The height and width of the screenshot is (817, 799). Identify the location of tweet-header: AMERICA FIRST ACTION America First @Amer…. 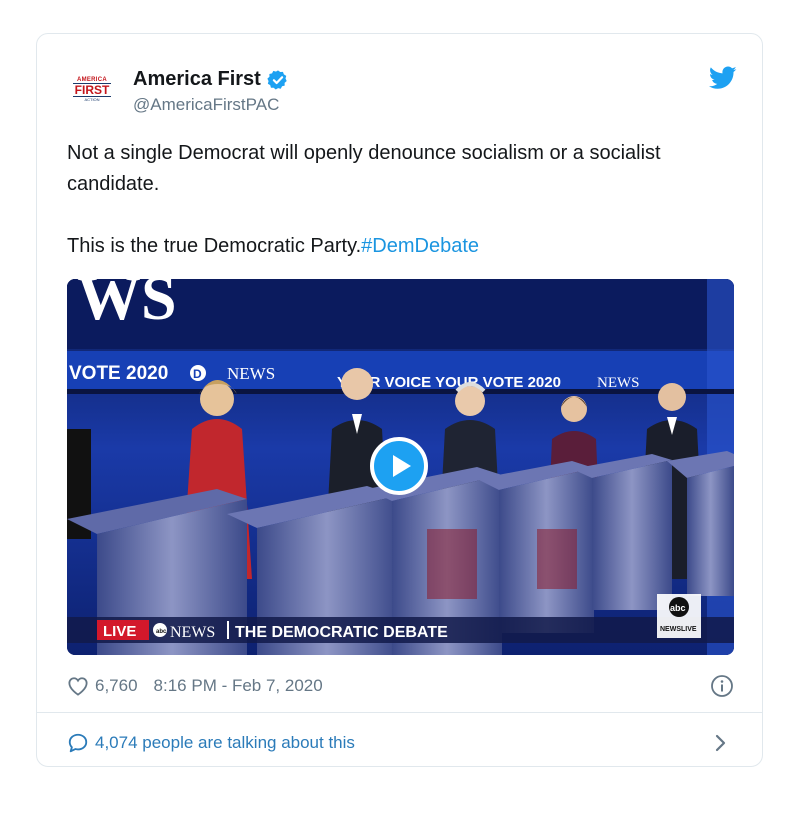
(402, 89).